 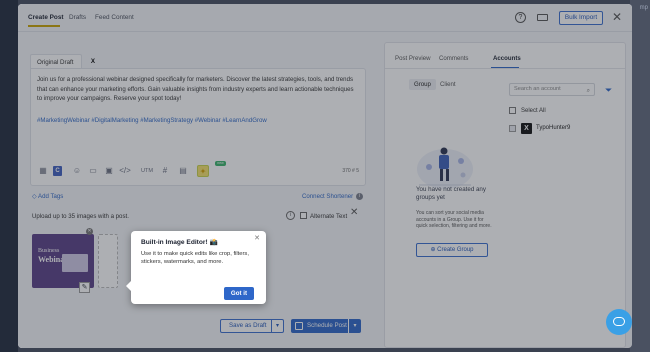 What do you see at coordinates (239, 293) in the screenshot?
I see `got-it-button: Got it` at bounding box center [239, 293].